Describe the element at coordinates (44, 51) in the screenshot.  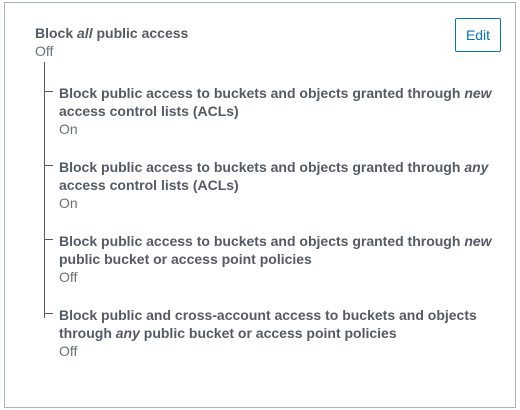
I see `block-all-public-access-status: Off` at that location.